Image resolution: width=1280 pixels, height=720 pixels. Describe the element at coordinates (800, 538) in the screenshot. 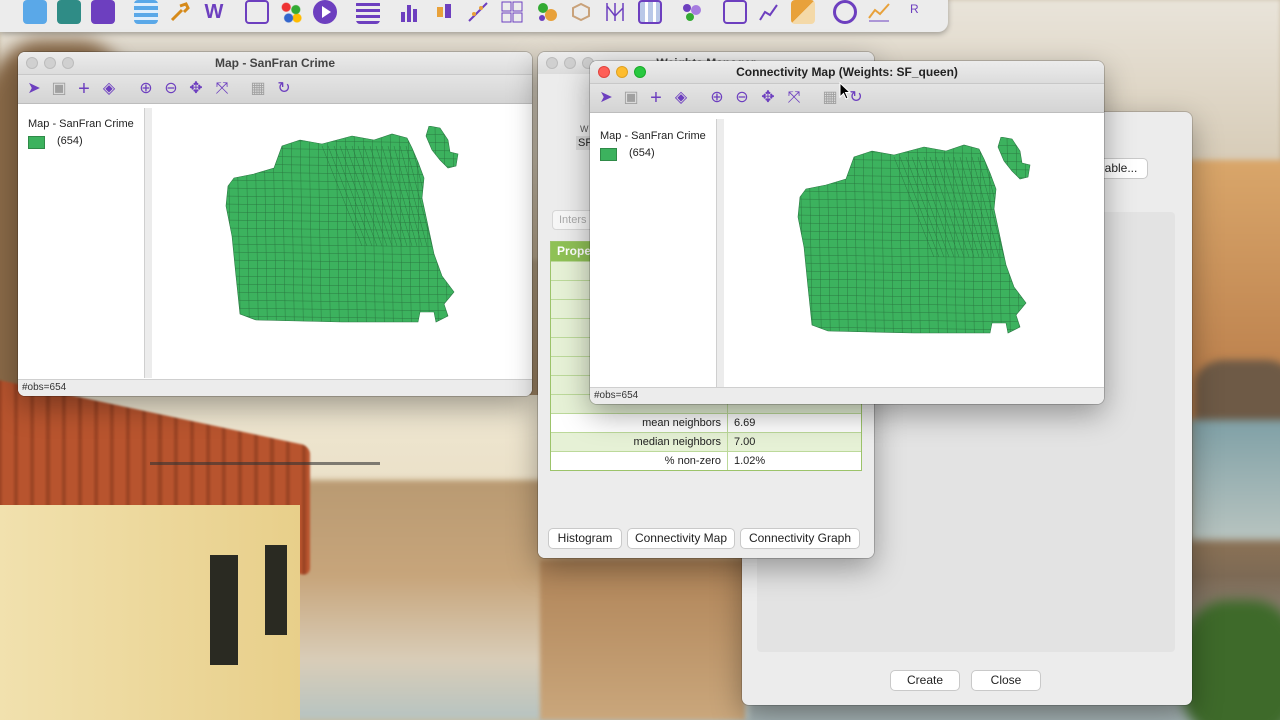

I see `connectivity-graph-button: Connectivity Graph` at that location.